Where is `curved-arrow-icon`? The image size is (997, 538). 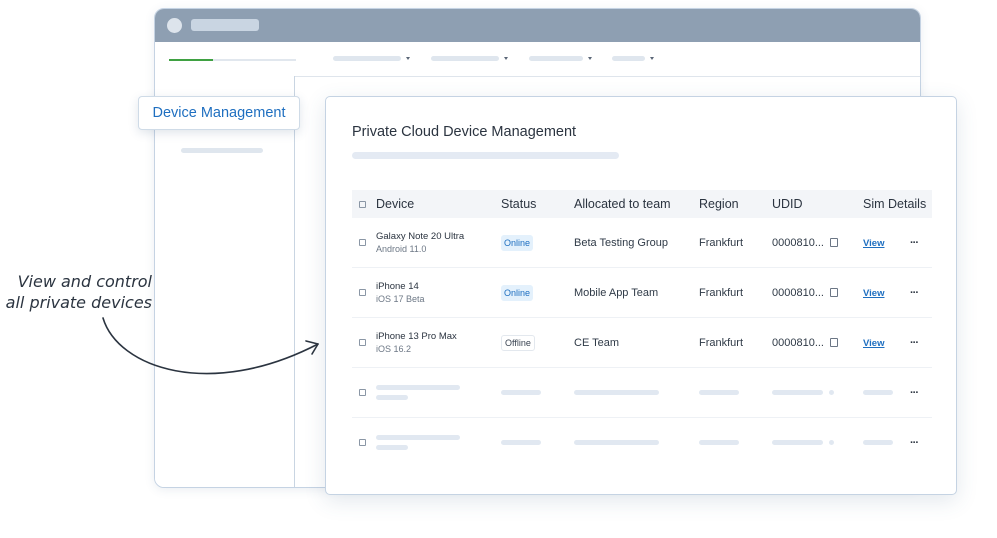
curved-arrow-icon is located at coordinates (210, 346).